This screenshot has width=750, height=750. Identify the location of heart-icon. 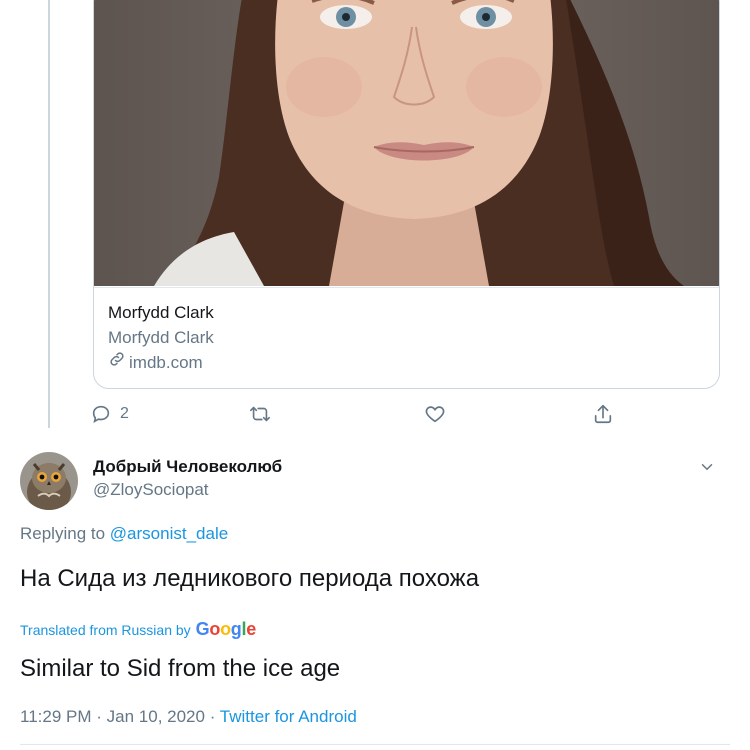
(435, 414).